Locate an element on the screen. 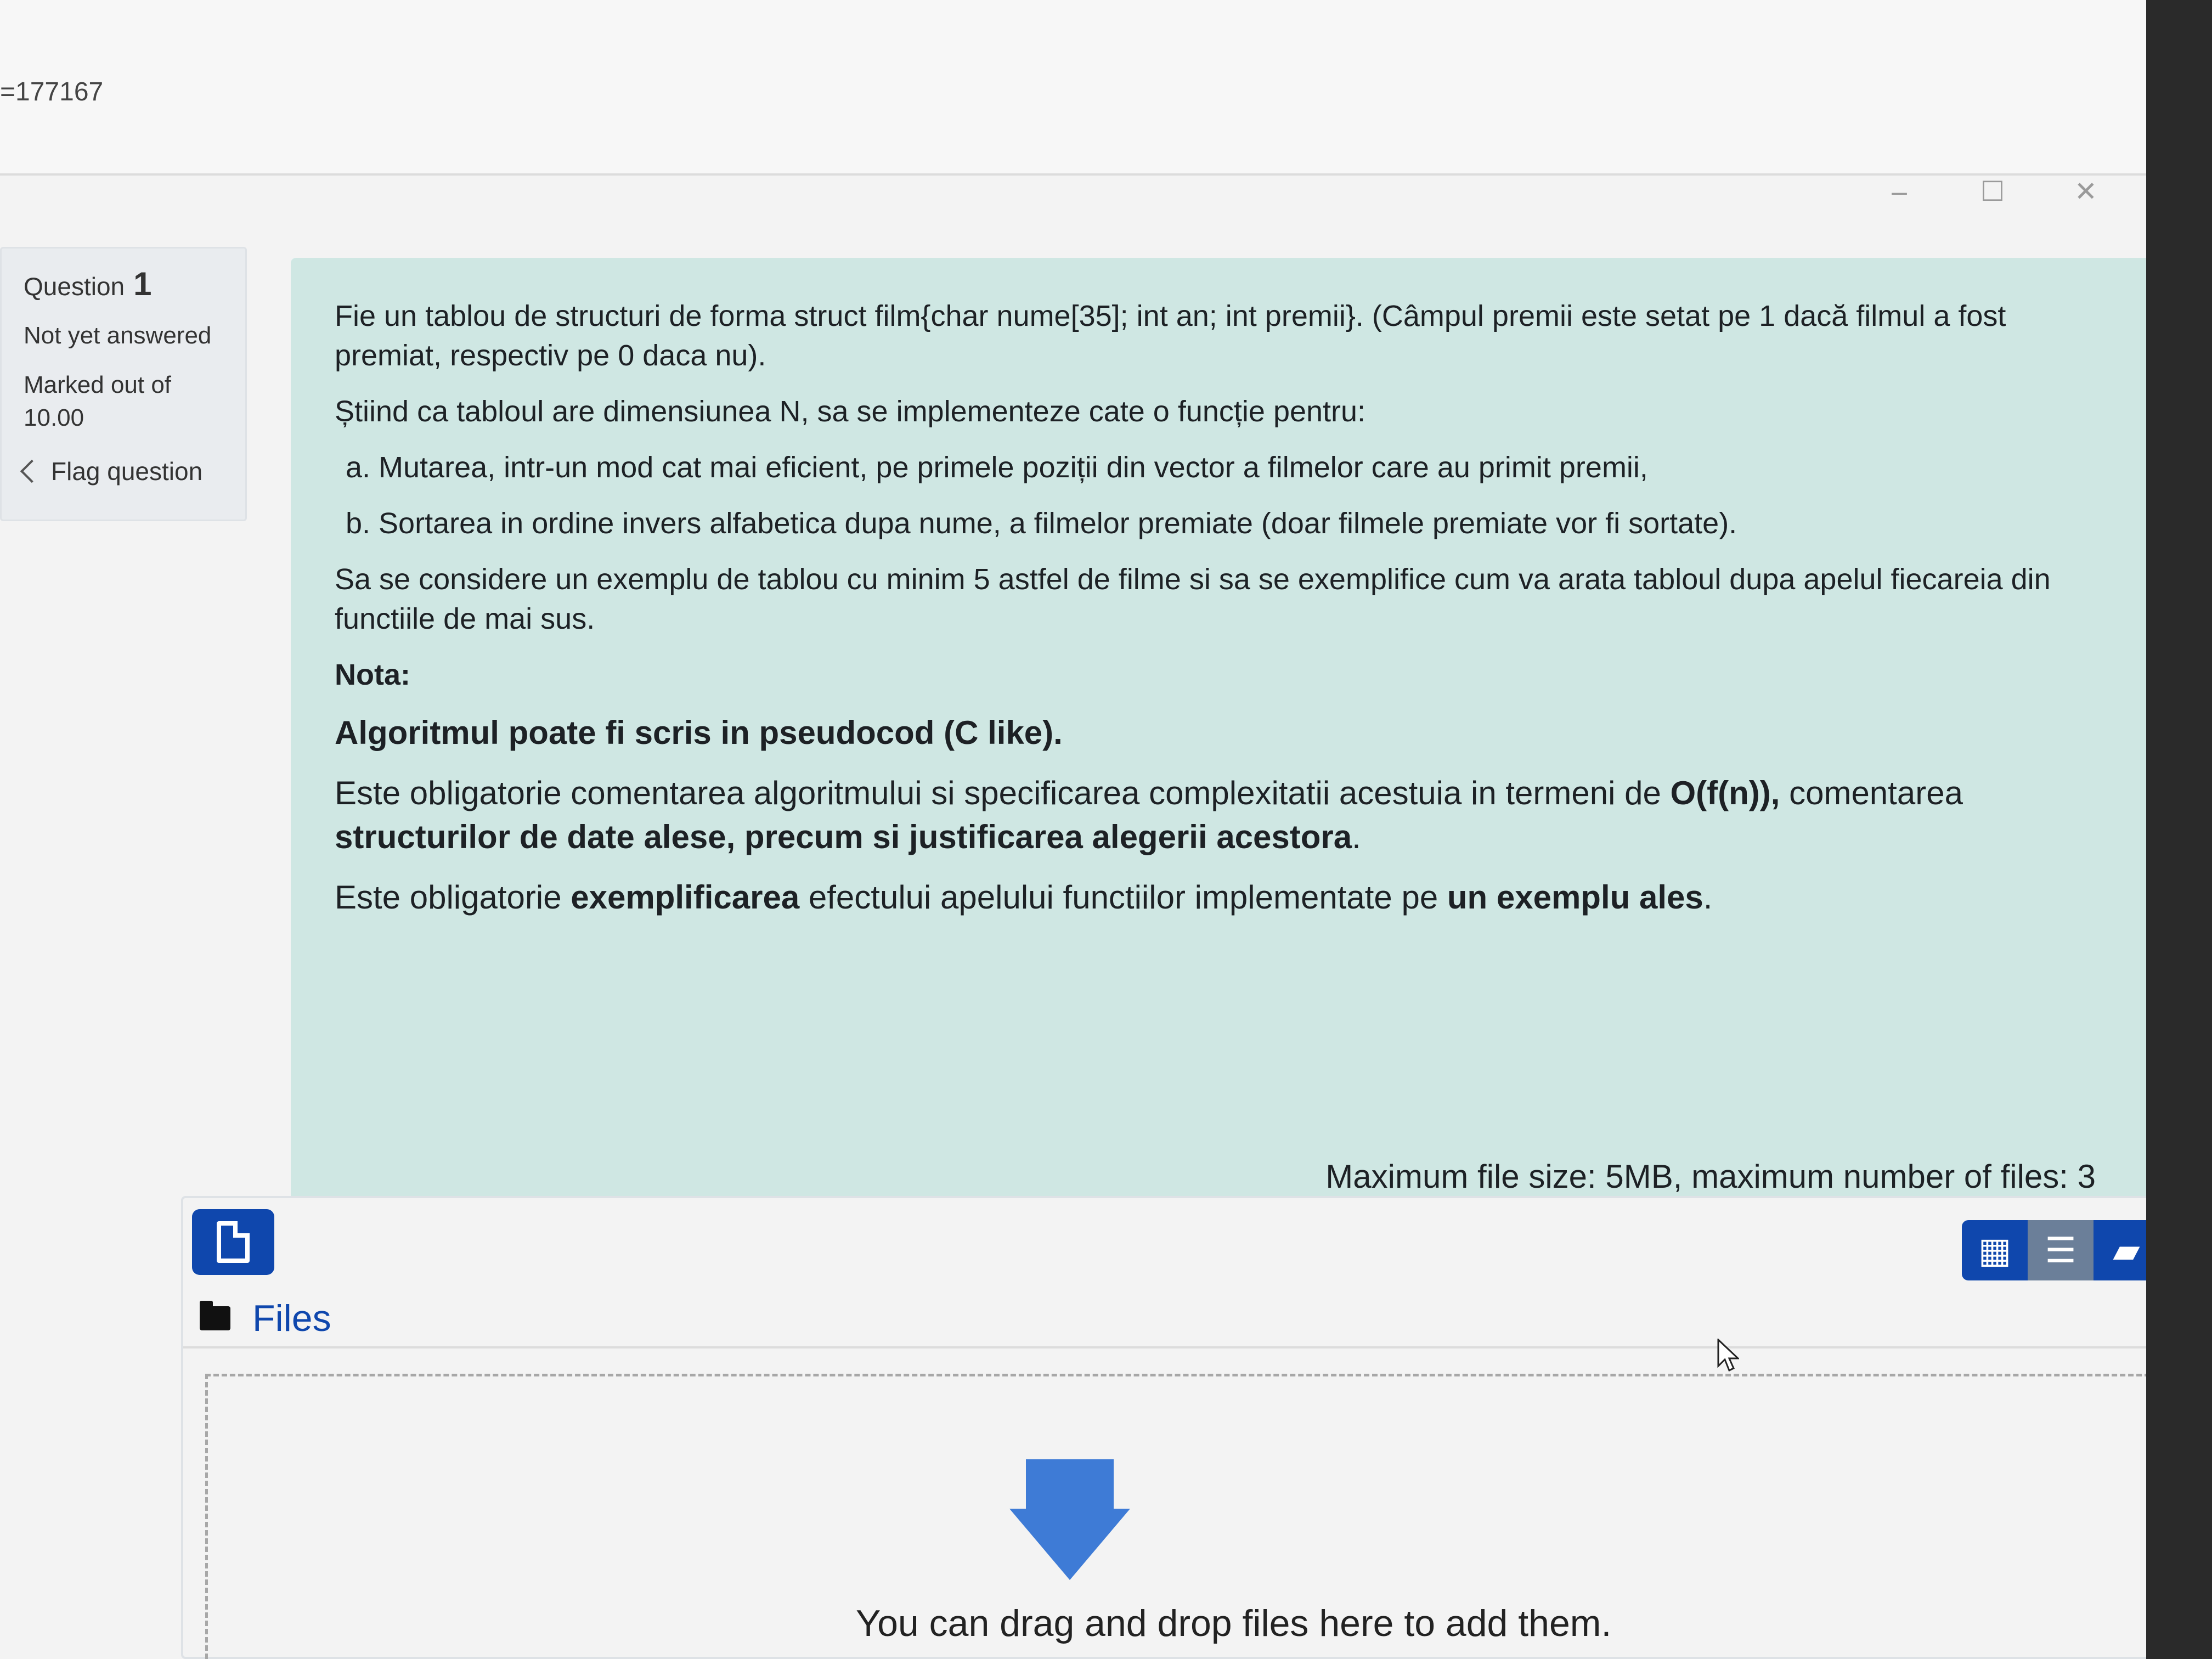 This screenshot has height=1659, width=2212. files-path-label: Files is located at coordinates (291, 1318).